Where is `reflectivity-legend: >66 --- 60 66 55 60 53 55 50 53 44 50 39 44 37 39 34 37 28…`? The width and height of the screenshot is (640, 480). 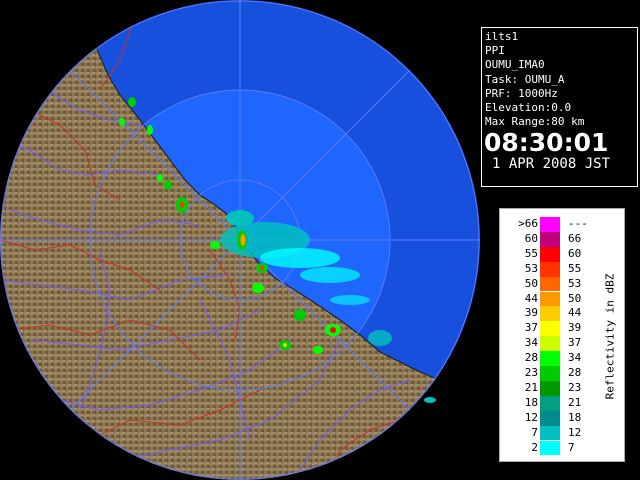
reflectivity-legend: >66 --- 60 66 55 60 53 55 50 53 44 50 39 44 37 39 34 37 28… is located at coordinates (562, 335).